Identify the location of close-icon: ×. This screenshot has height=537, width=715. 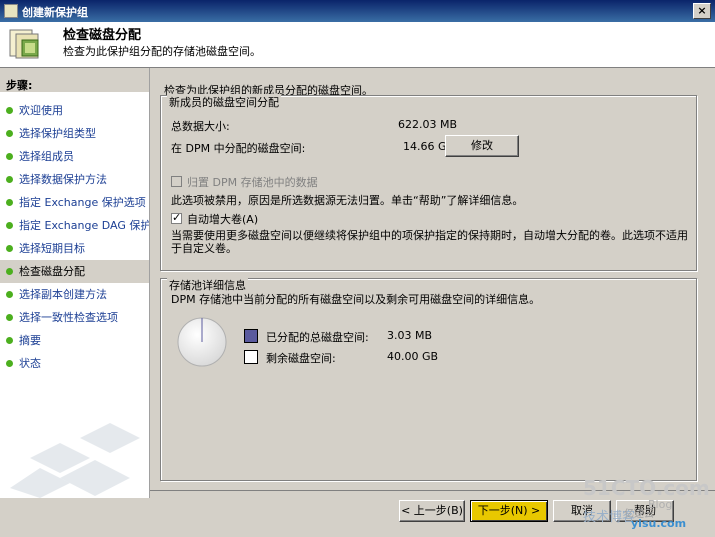
(702, 11).